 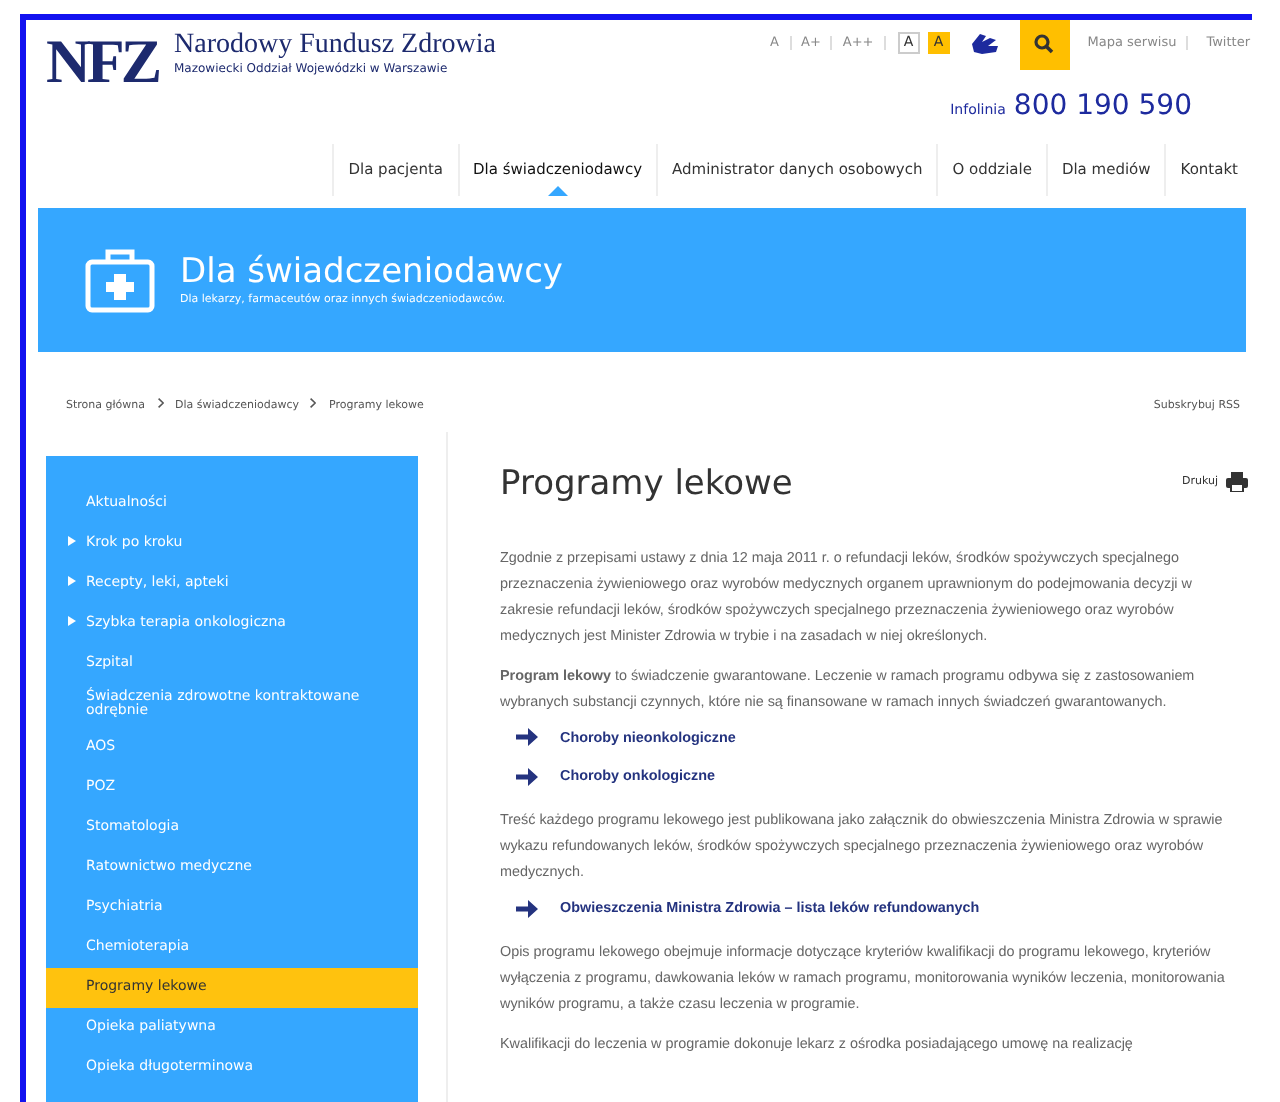 What do you see at coordinates (120, 280) in the screenshot?
I see `medical-kit-icon` at bounding box center [120, 280].